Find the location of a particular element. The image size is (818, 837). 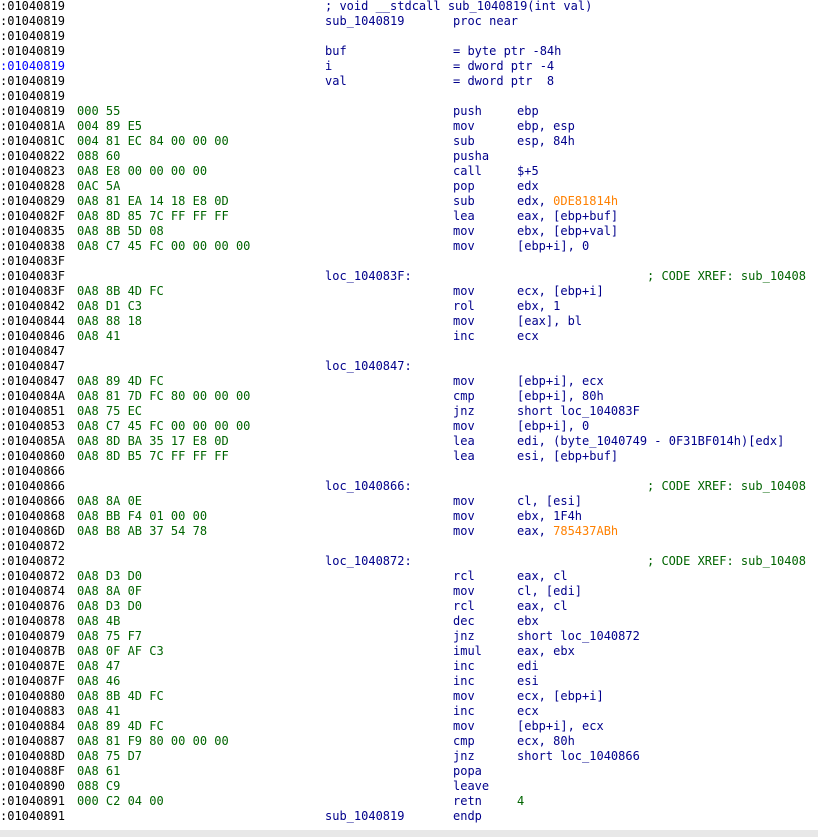

line-address: :01040819 is located at coordinates (33, 66).